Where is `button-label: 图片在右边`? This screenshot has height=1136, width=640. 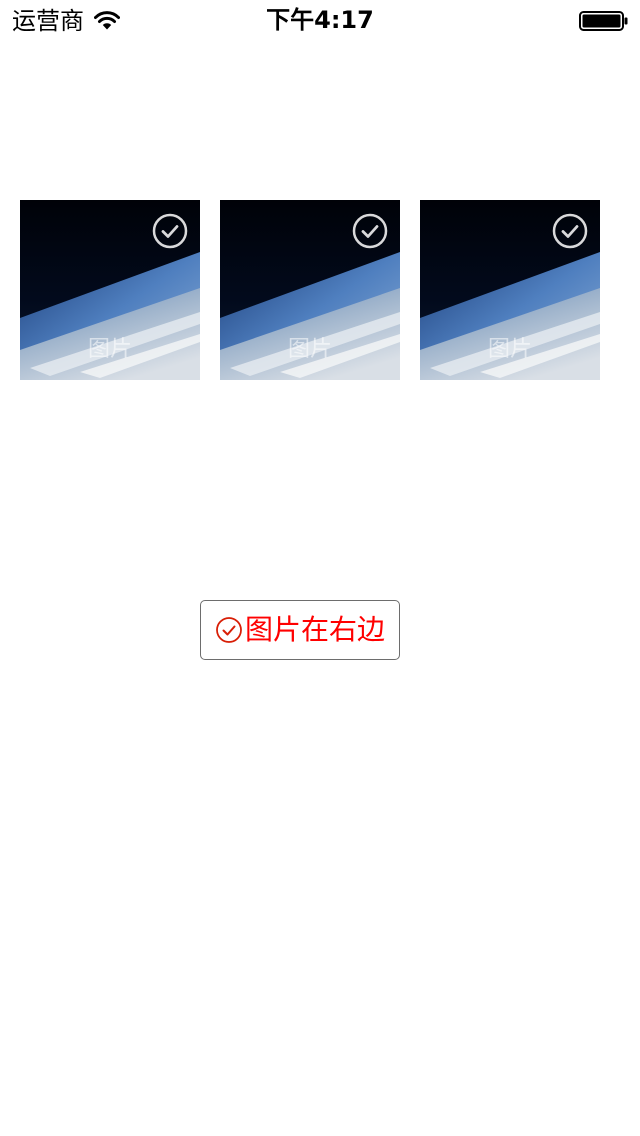 button-label: 图片在右边 is located at coordinates (314, 629).